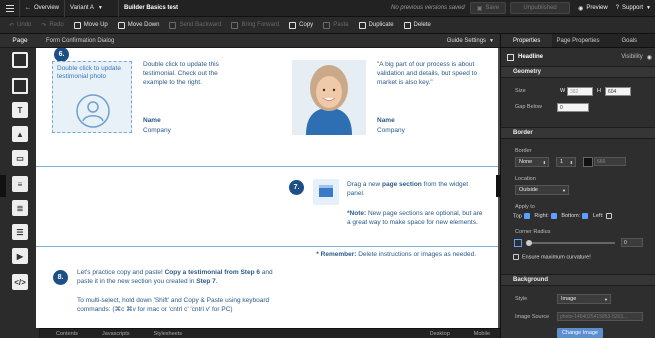  Describe the element at coordinates (598, 216) in the screenshot. I see `left-label: Left:` at that location.